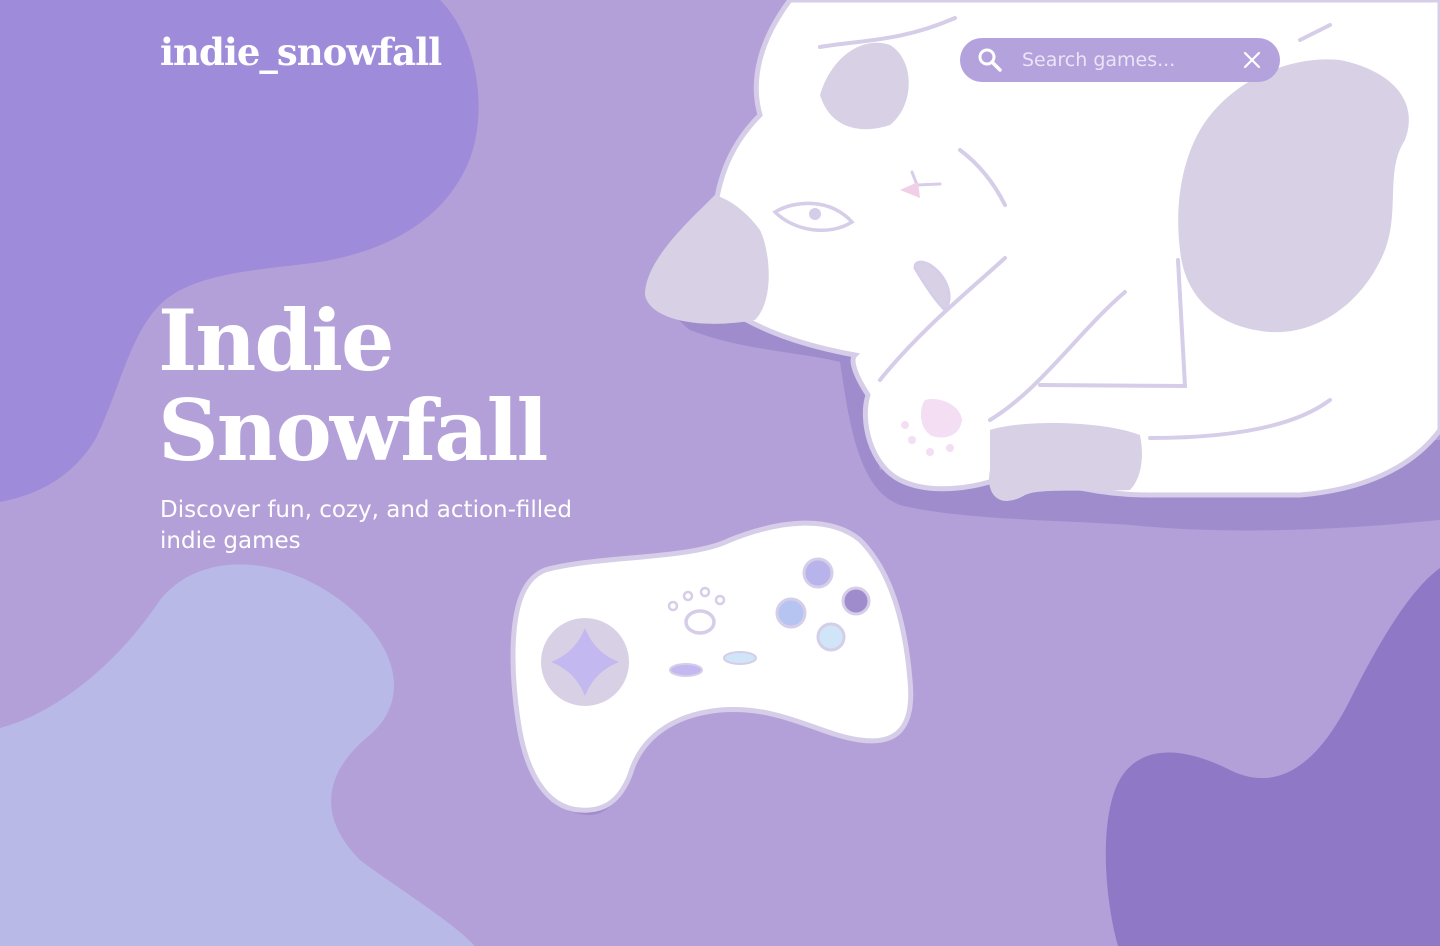  Describe the element at coordinates (353, 430) in the screenshot. I see `hero-title-line-2: Snowfall` at that location.